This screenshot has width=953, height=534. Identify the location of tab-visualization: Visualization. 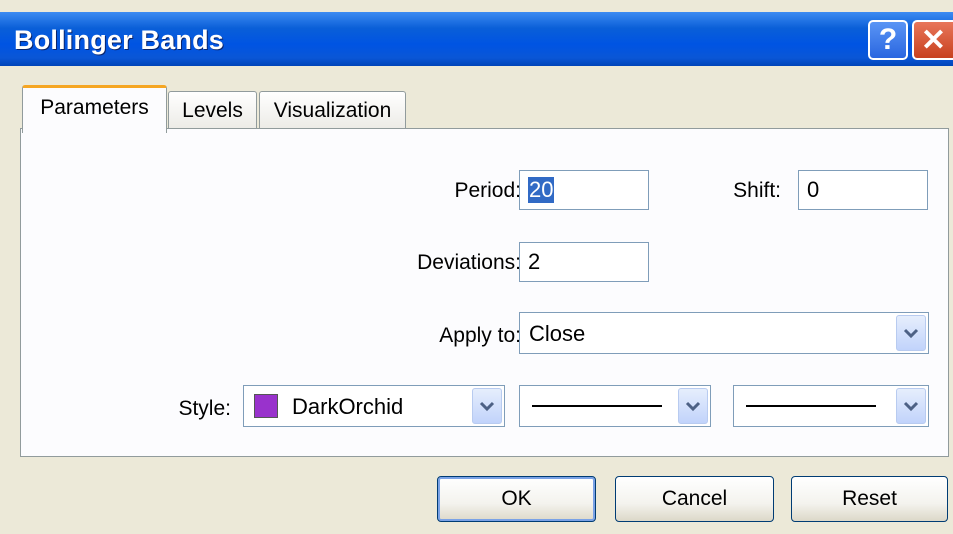
(332, 110).